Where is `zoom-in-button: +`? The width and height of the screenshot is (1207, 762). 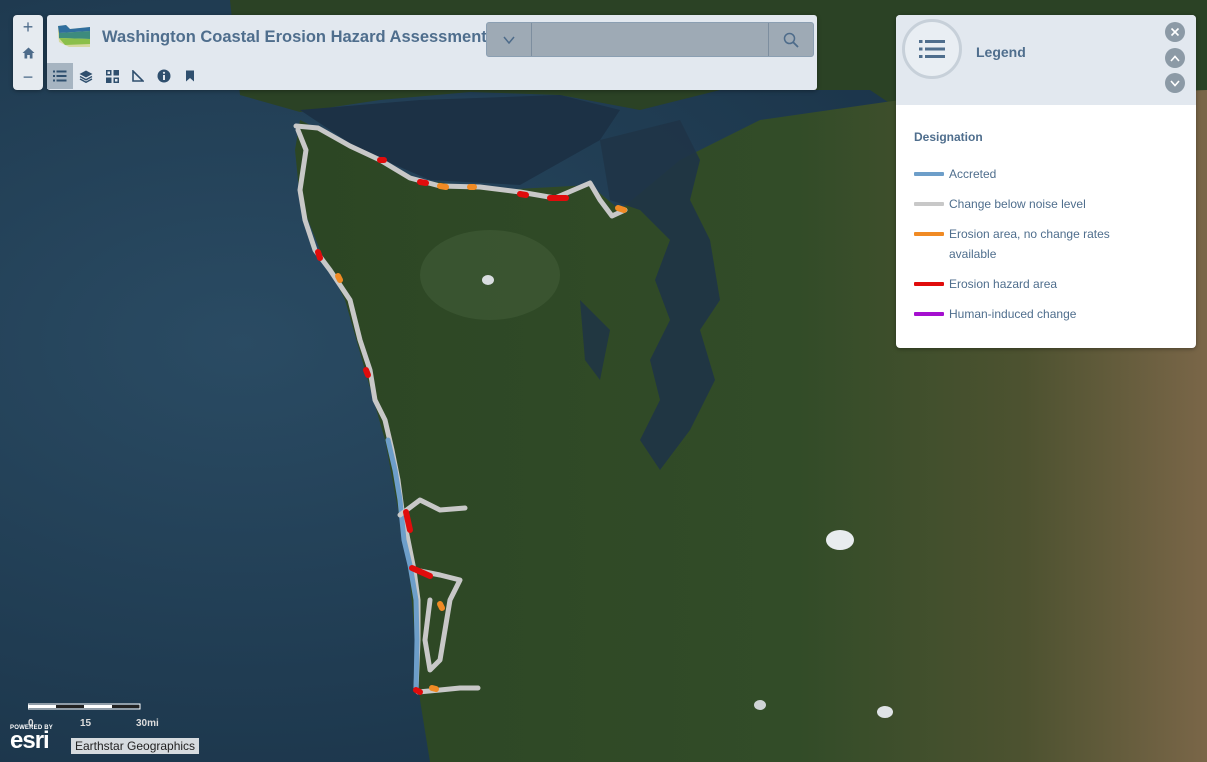 zoom-in-button: + is located at coordinates (28, 27).